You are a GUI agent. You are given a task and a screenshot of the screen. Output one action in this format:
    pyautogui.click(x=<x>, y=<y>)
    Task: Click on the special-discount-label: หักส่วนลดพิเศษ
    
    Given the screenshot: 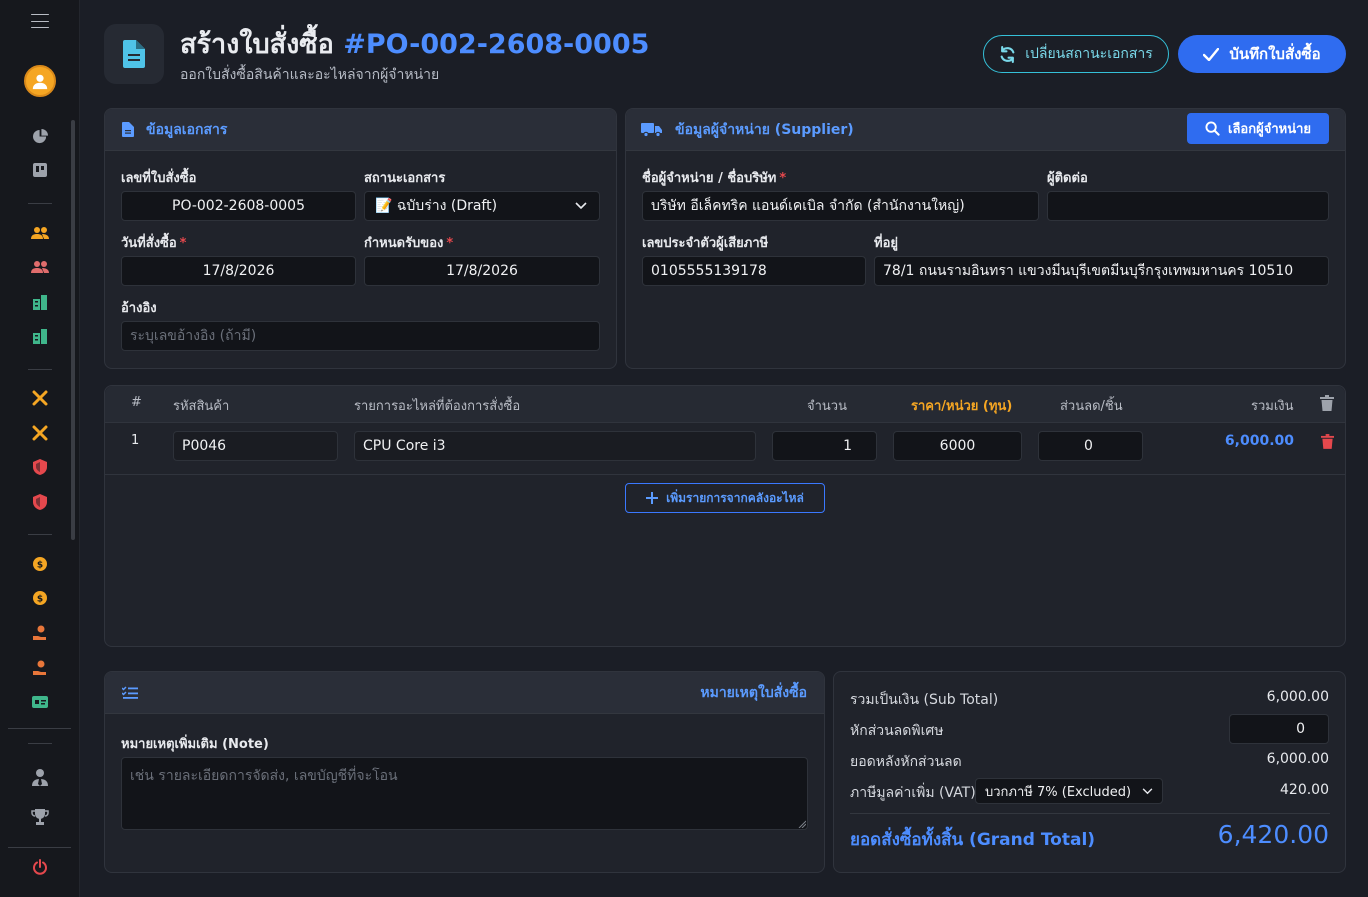 What is the action you would take?
    pyautogui.click(x=897, y=731)
    